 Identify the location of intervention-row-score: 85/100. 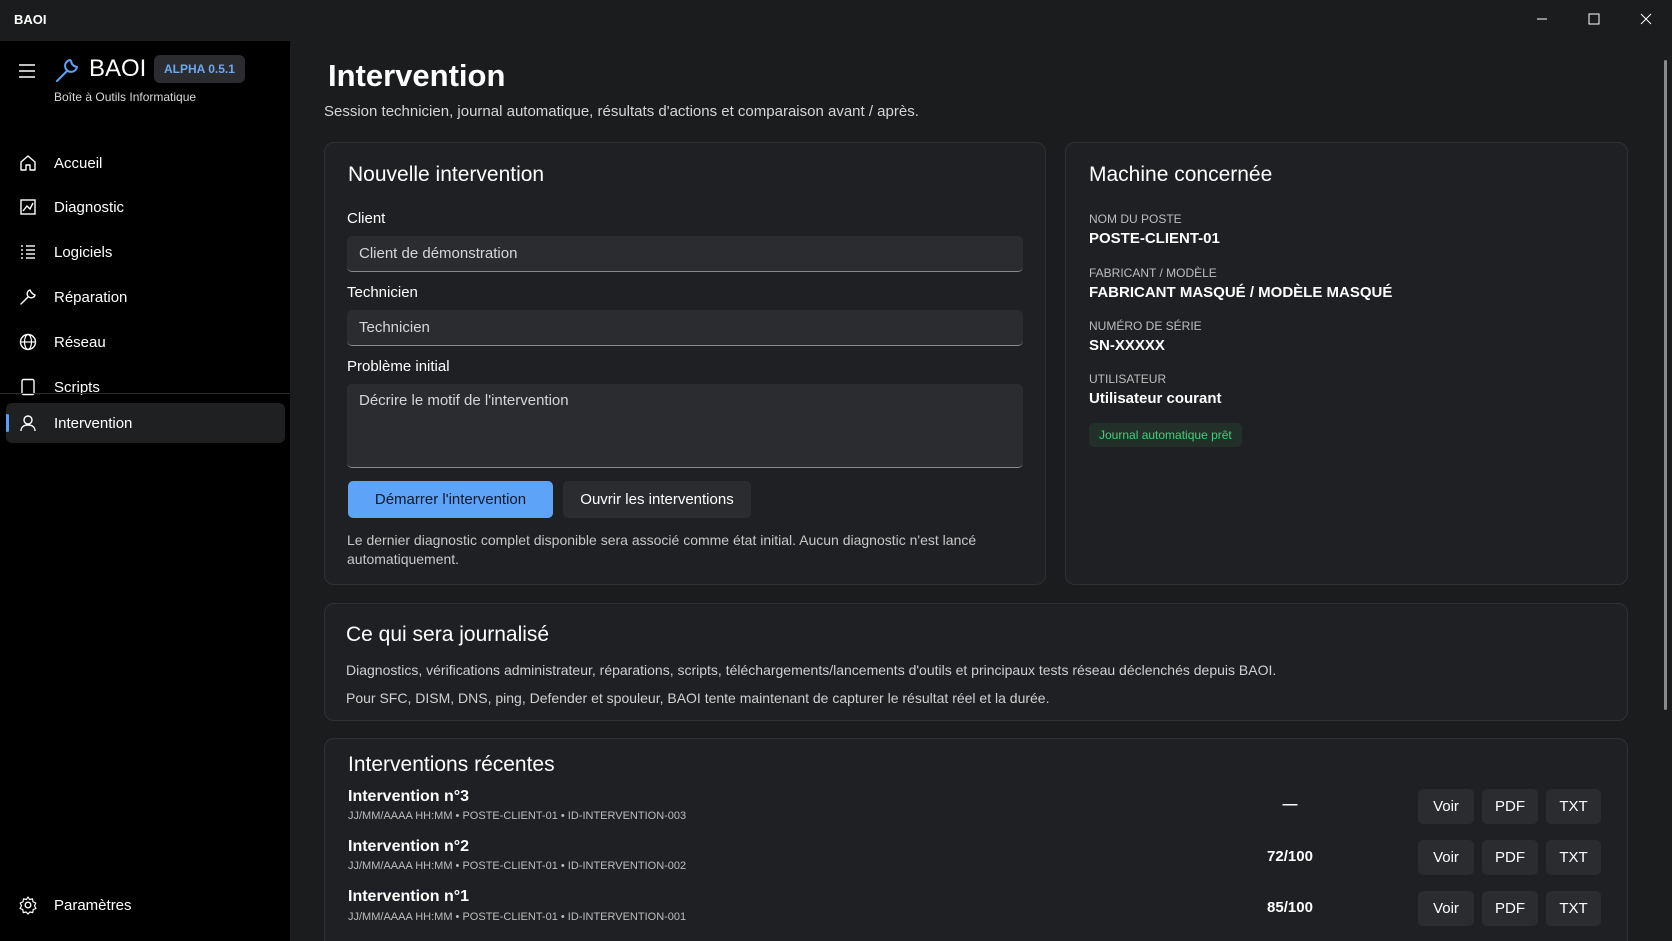
(1290, 907).